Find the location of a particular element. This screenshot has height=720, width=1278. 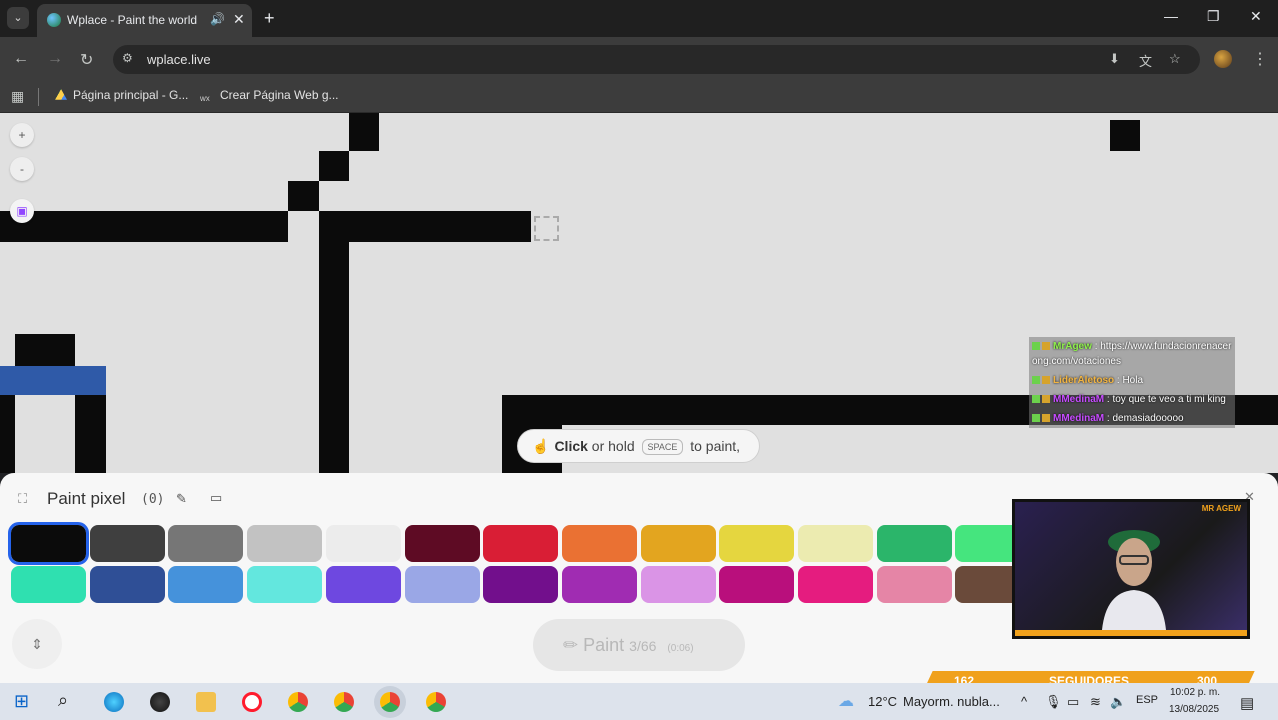

url-text: wplace.live is located at coordinates (179, 59).